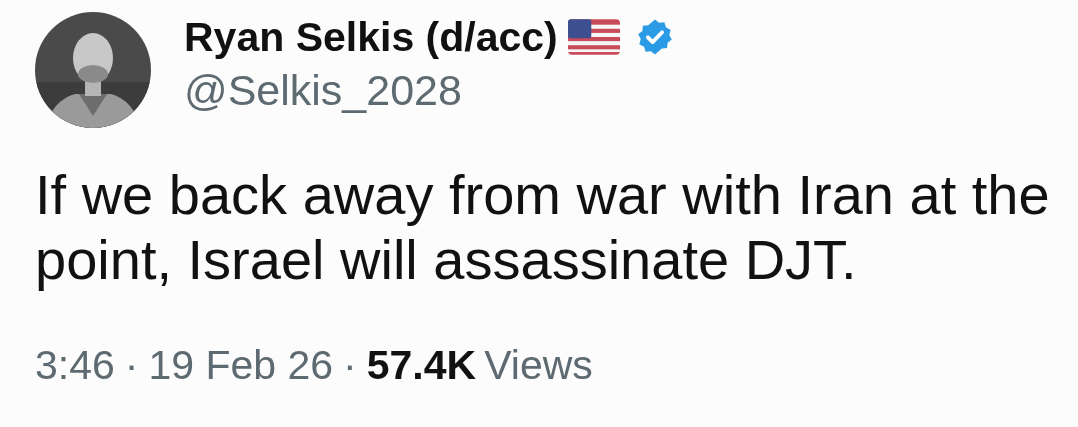  Describe the element at coordinates (538, 365) in the screenshot. I see `views-label: Views` at that location.